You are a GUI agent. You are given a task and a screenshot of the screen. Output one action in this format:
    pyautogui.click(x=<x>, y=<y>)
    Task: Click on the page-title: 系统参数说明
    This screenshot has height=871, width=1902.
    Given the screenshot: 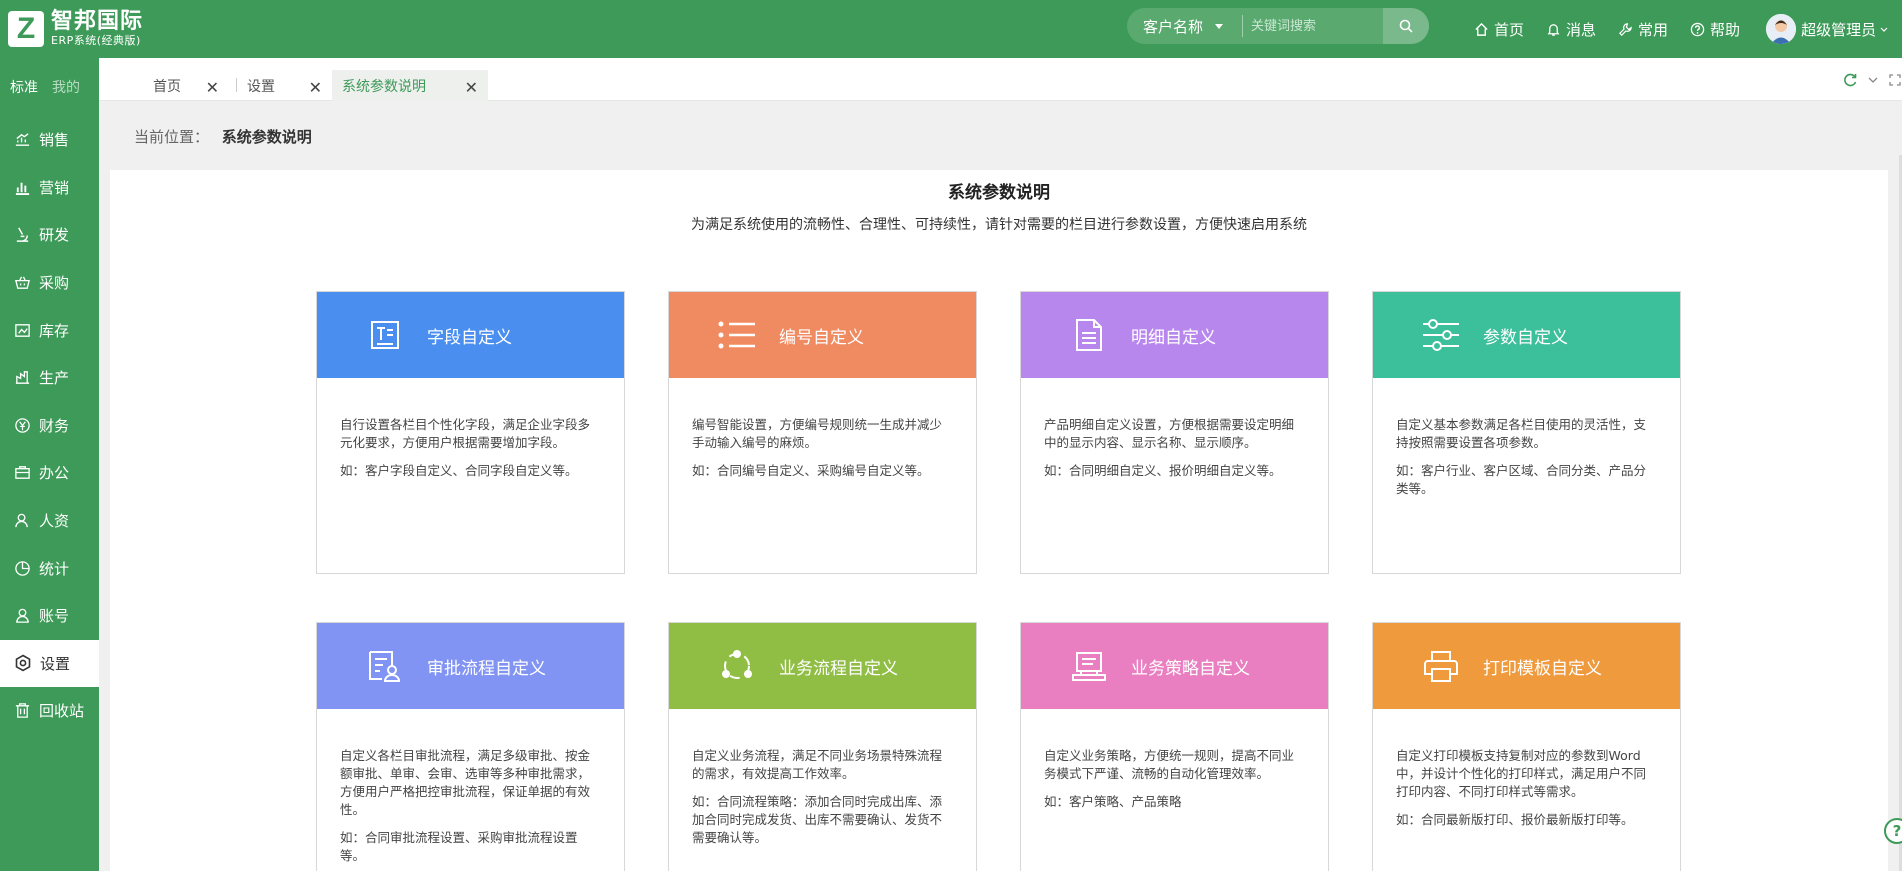 What is the action you would take?
    pyautogui.click(x=999, y=193)
    